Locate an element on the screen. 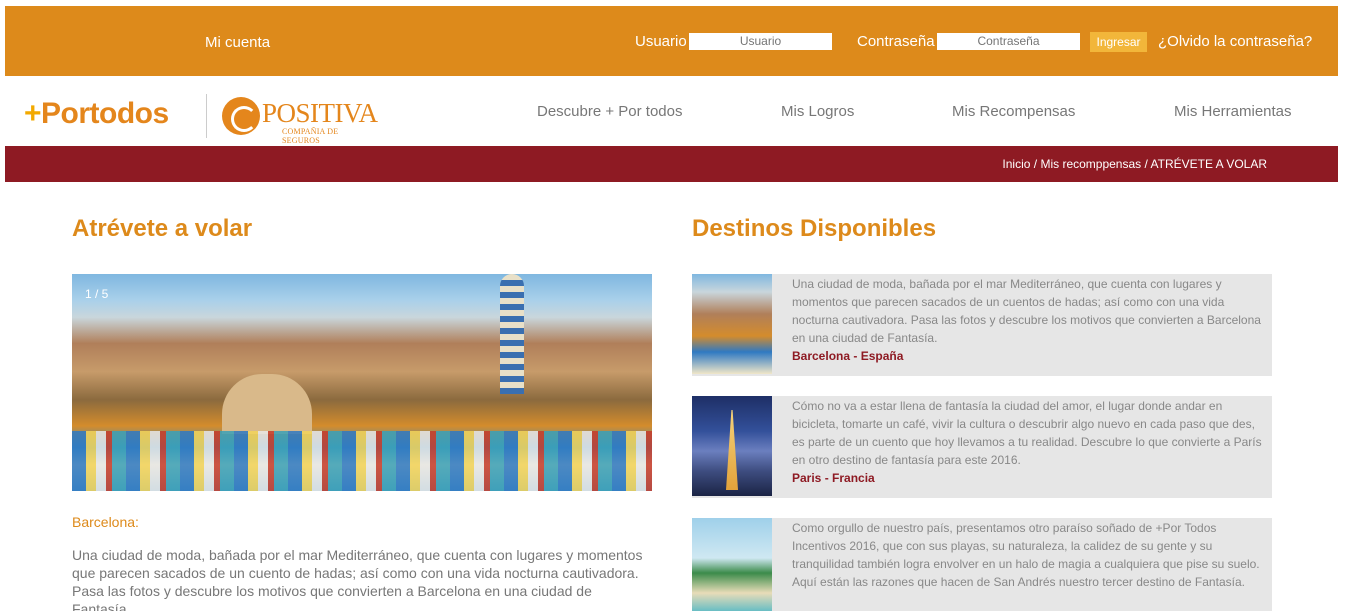 The height and width of the screenshot is (611, 1345). password-input is located at coordinates (1008, 41).